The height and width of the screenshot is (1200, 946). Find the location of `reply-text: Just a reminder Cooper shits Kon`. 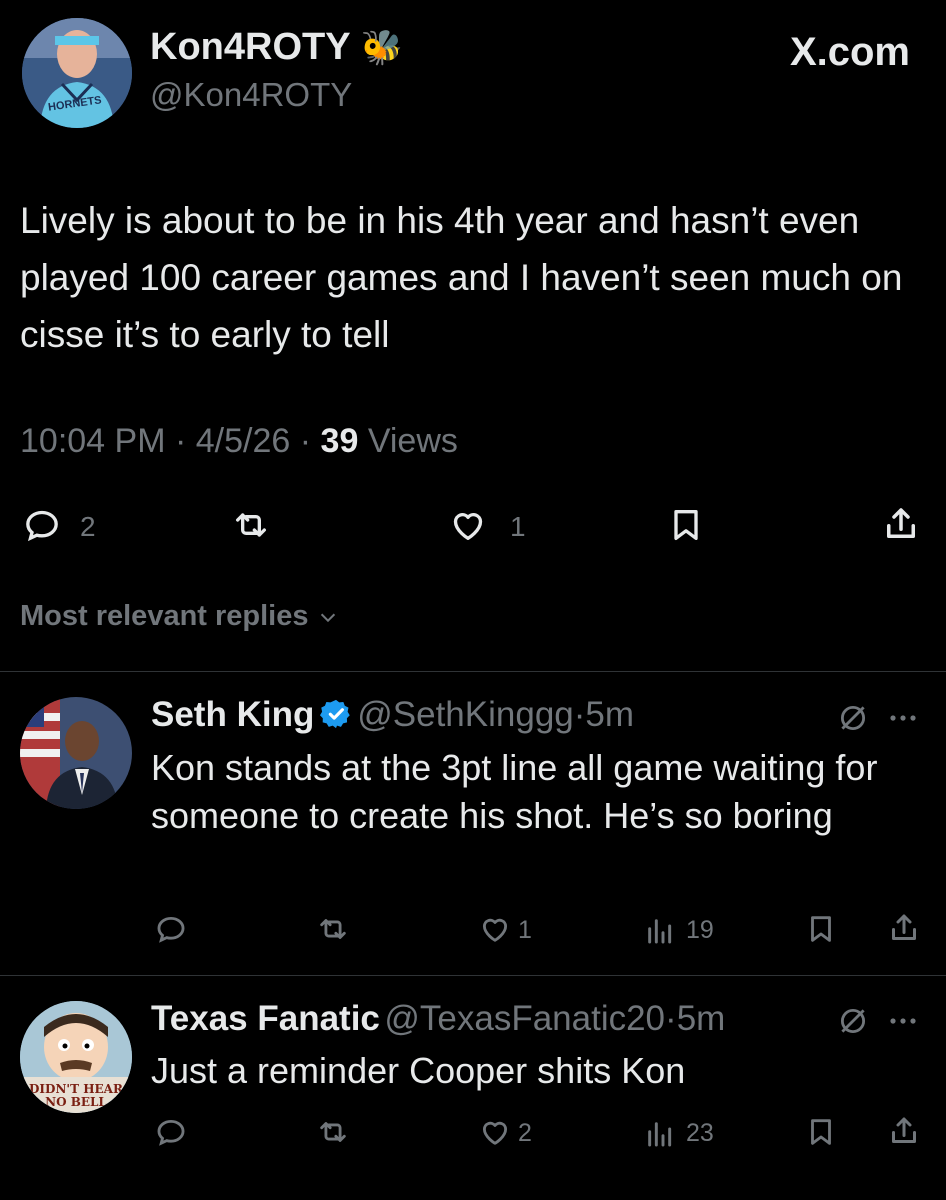

reply-text: Just a reminder Cooper shits Kon is located at coordinates (418, 1070).